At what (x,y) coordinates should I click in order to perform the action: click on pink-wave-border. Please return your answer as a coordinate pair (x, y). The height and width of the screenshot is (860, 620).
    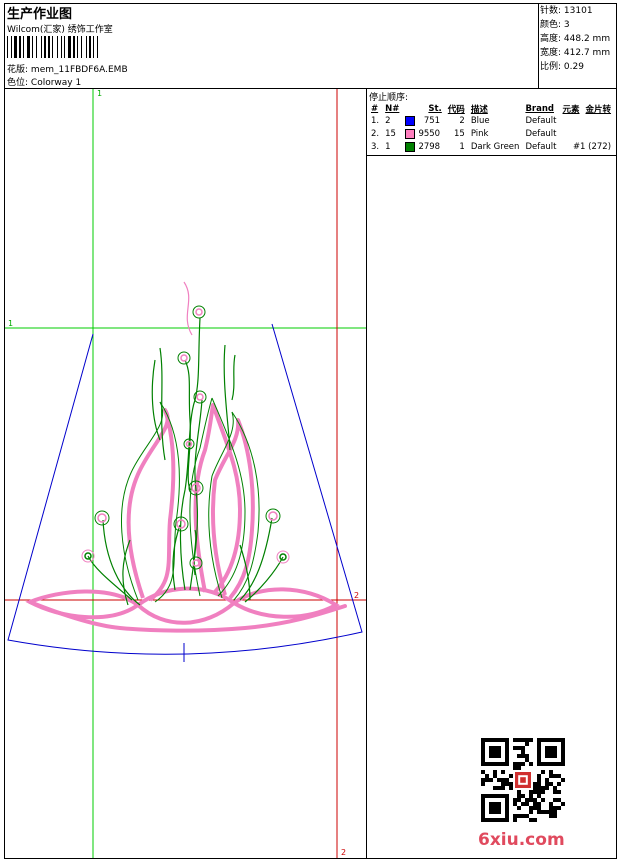
    Looking at the image, I should click on (186, 609).